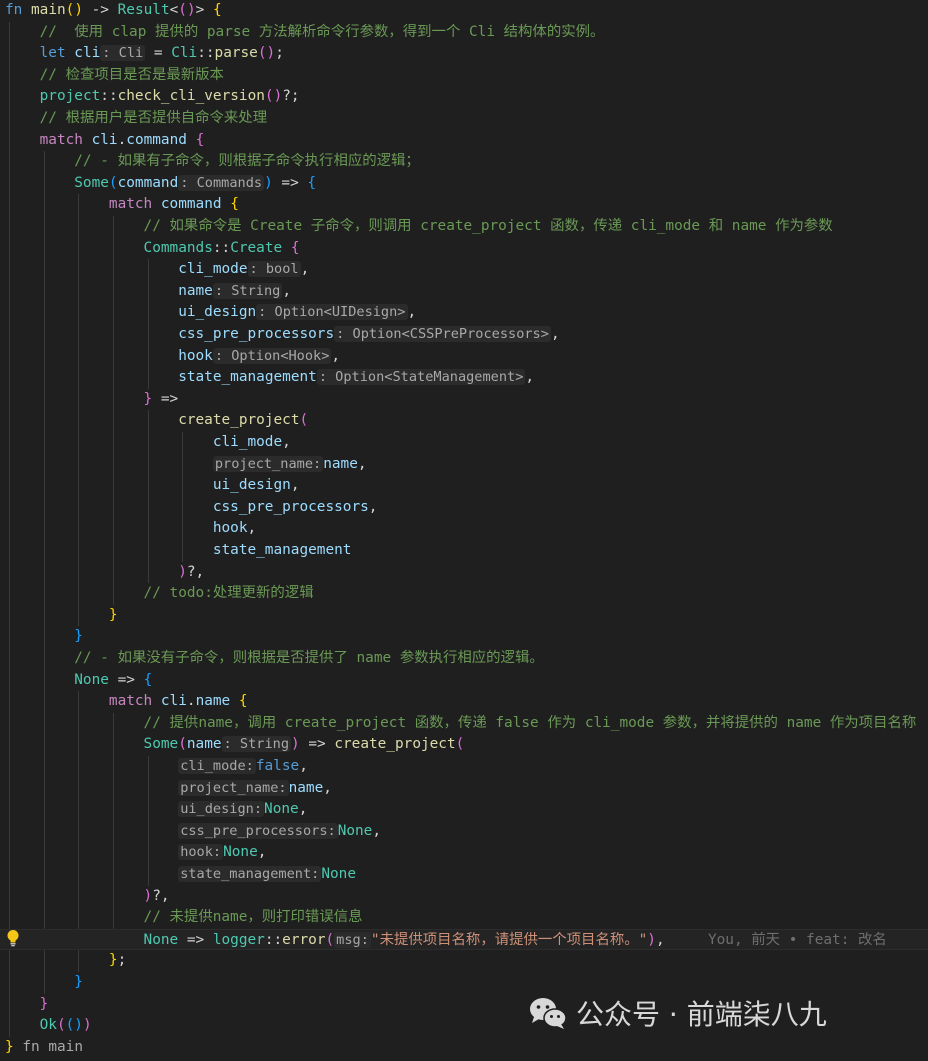 The image size is (928, 1061). Describe the element at coordinates (233, 787) in the screenshot. I see `inlay-hint: project_name:` at that location.